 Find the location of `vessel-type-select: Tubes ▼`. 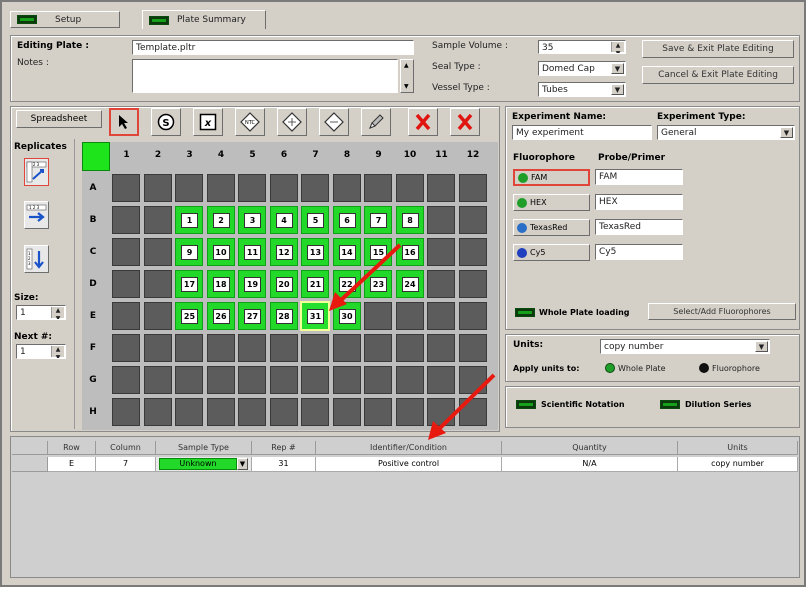

vessel-type-select: Tubes ▼ is located at coordinates (582, 89).